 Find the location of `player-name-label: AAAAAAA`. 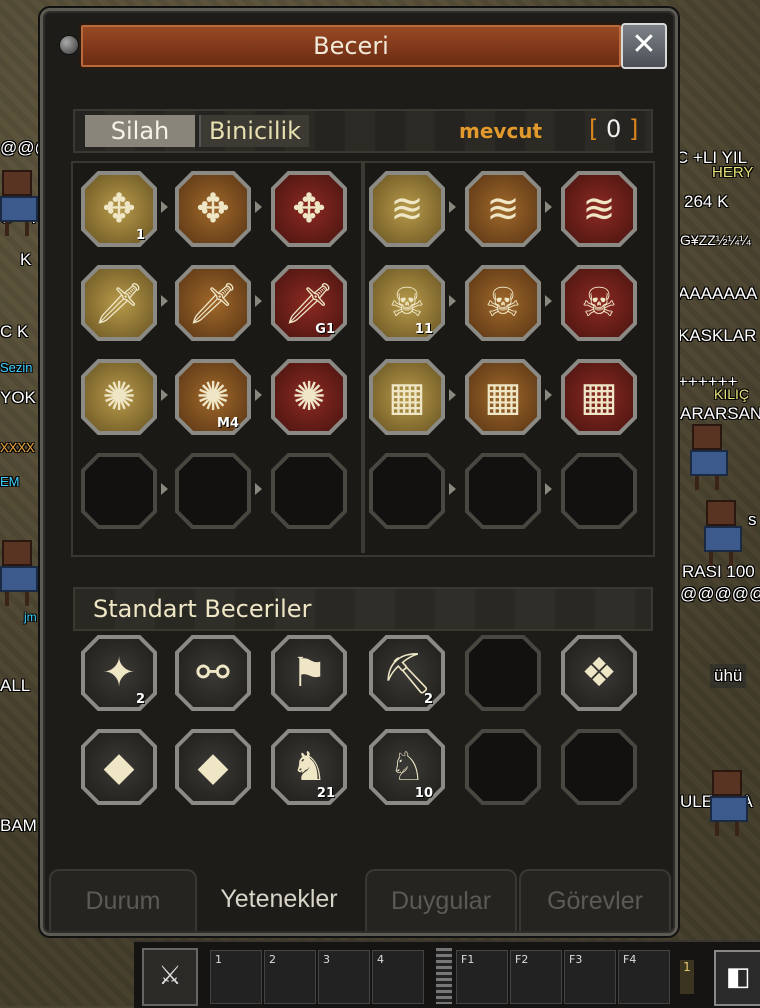

player-name-label: AAAAAAA is located at coordinates (717, 294).